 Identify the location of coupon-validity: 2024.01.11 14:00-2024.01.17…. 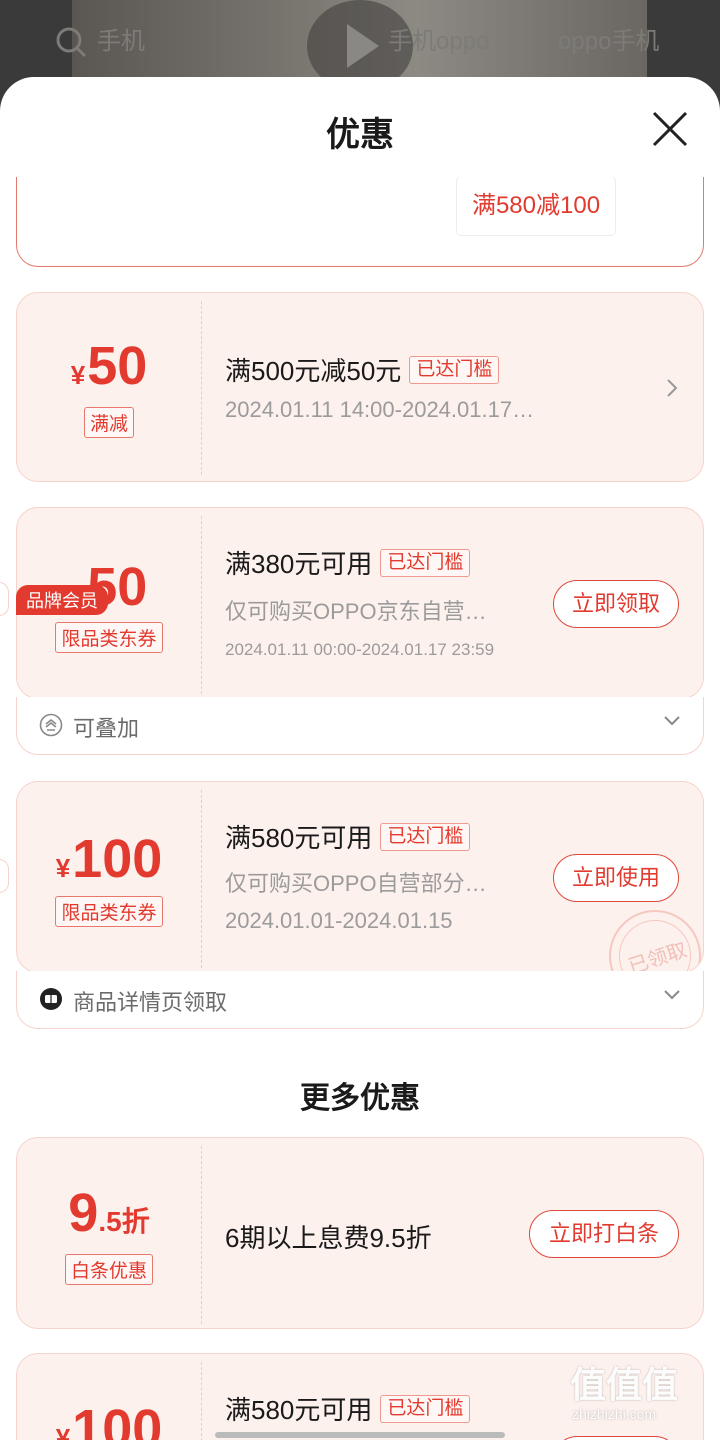
(380, 409).